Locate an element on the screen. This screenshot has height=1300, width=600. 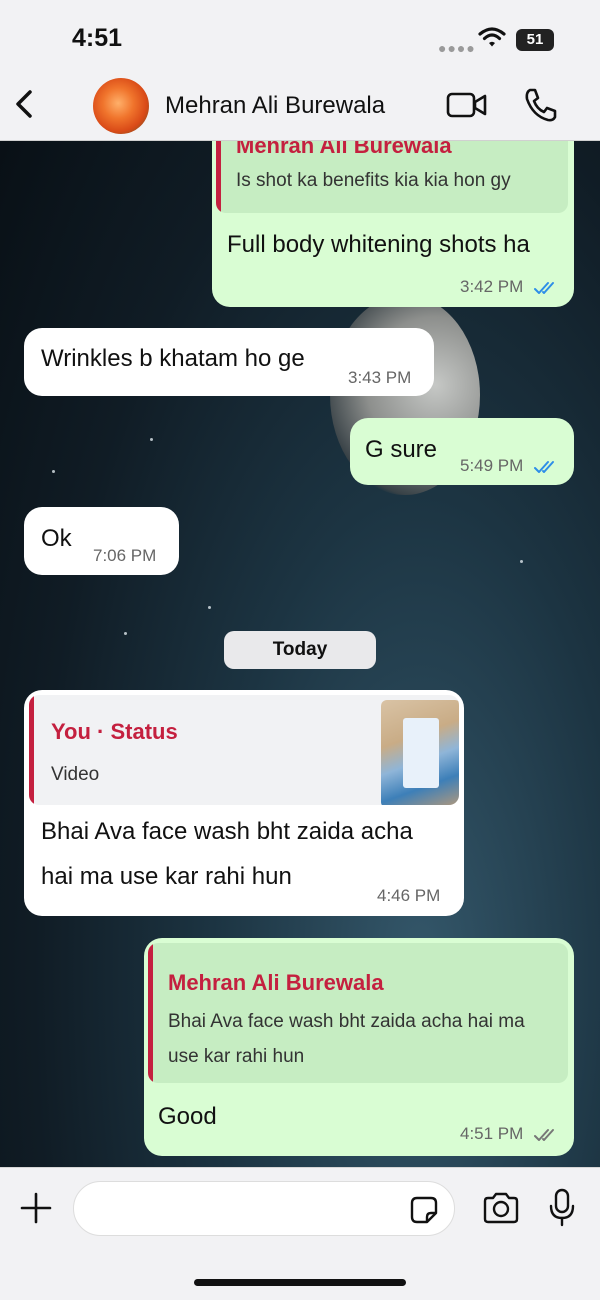
message-text: G sure is located at coordinates (401, 449).